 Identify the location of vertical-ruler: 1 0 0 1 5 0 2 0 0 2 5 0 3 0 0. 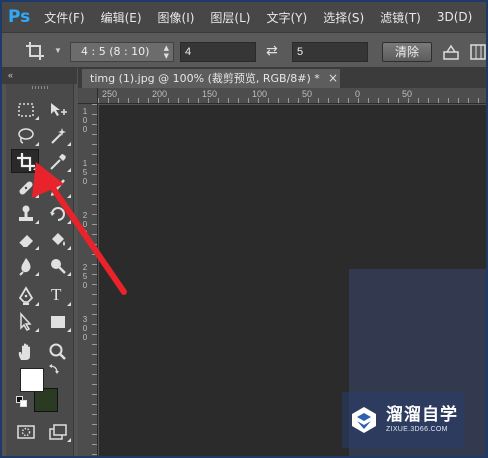
(88, 280).